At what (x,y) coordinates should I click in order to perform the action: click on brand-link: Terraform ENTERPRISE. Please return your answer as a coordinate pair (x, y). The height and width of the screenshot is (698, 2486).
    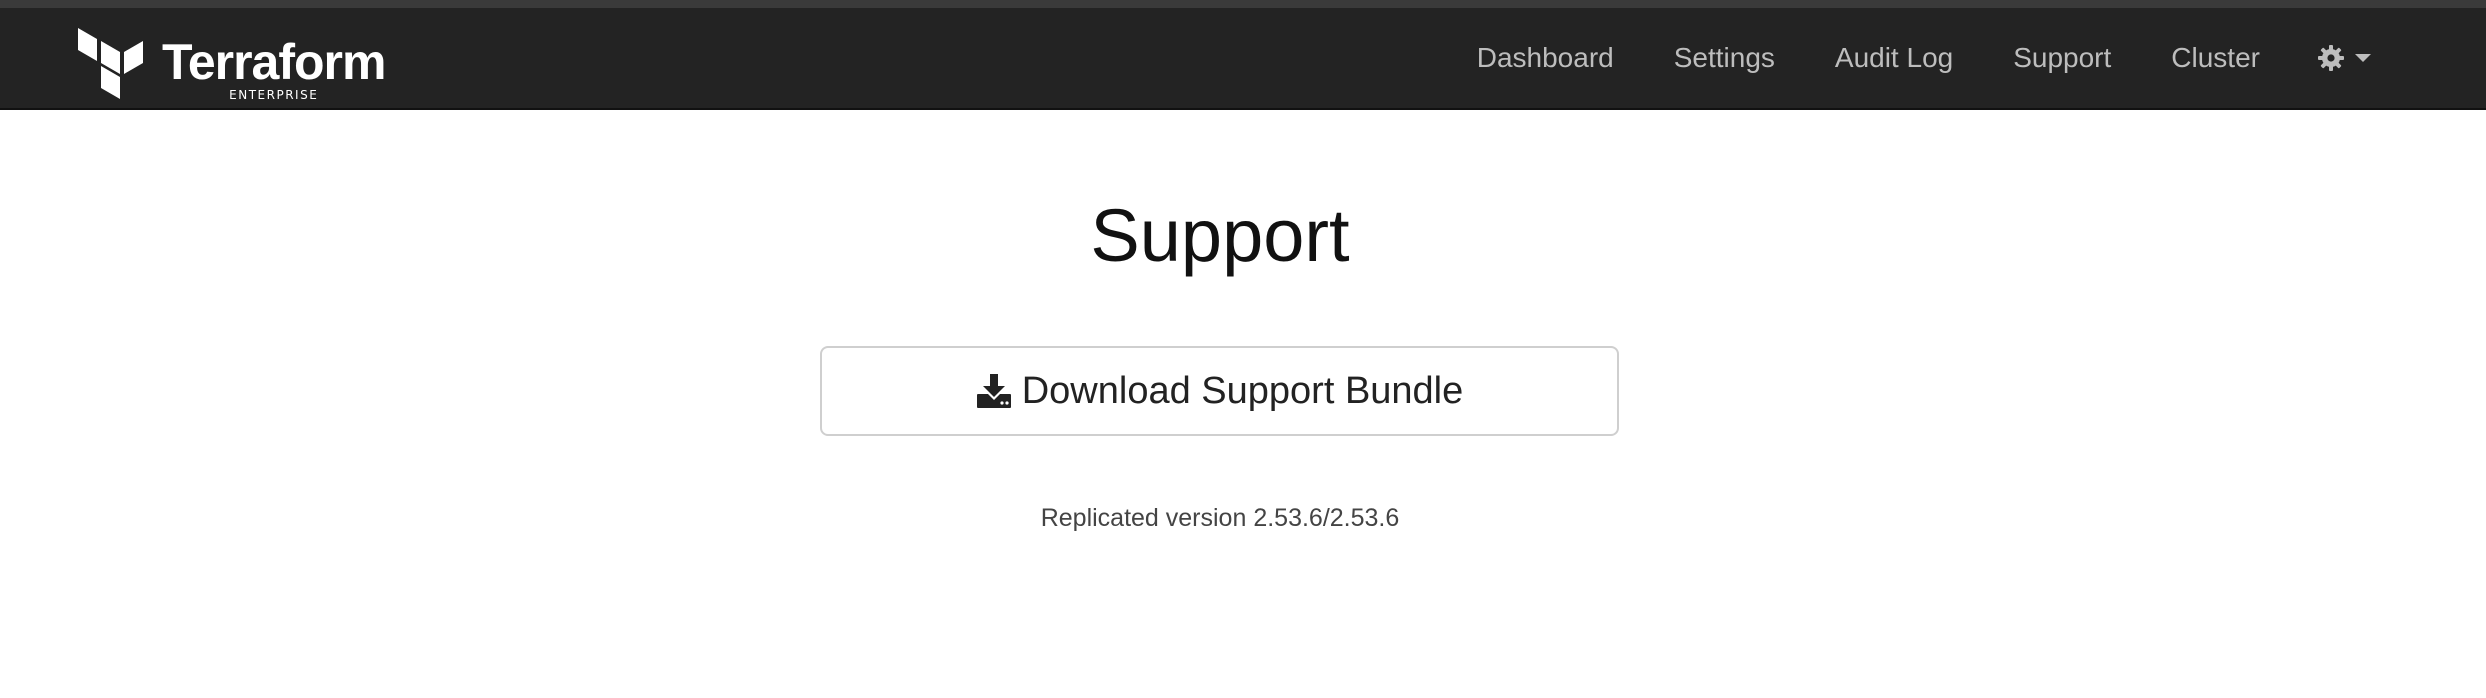
    Looking at the image, I should click on (232, 66).